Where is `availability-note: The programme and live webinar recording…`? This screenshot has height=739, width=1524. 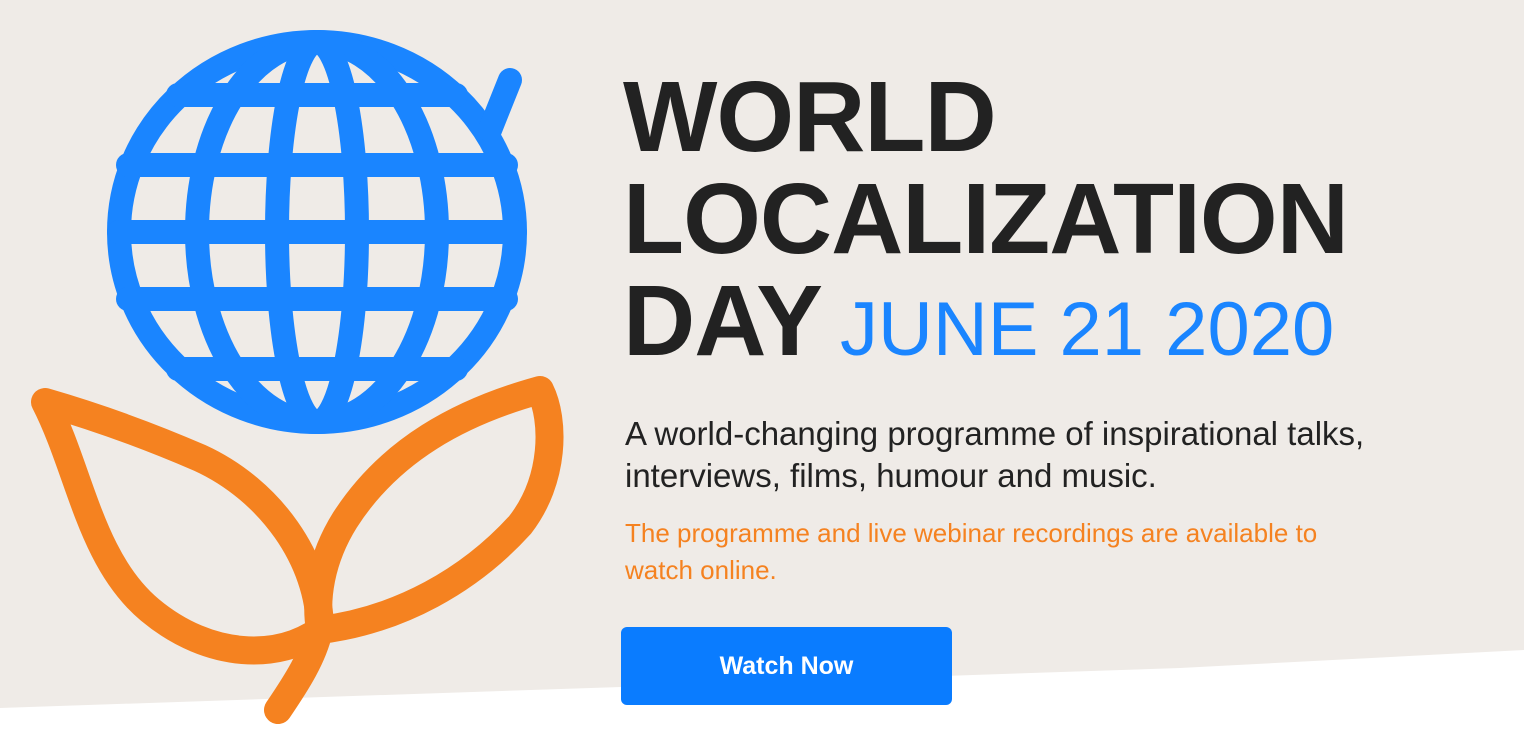 availability-note: The programme and live webinar recording… is located at coordinates (971, 551).